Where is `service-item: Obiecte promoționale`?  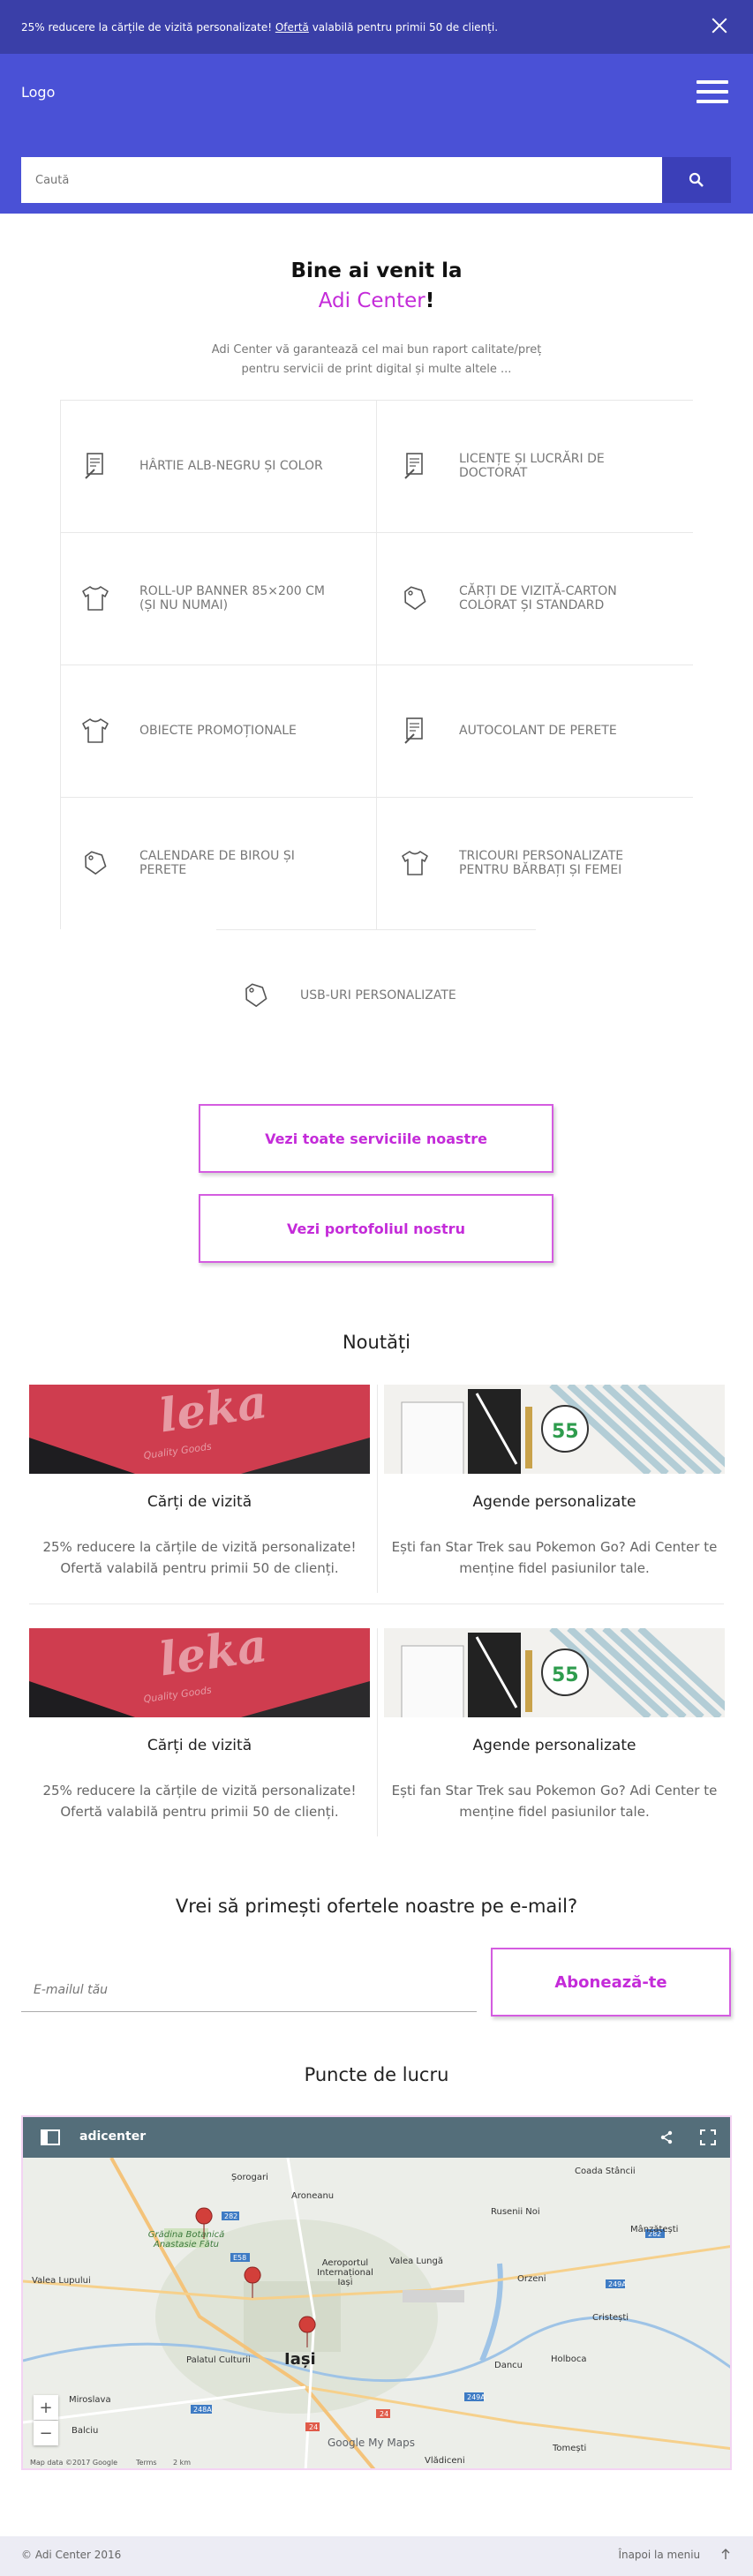
service-item: Obiecte promoționale is located at coordinates (216, 730).